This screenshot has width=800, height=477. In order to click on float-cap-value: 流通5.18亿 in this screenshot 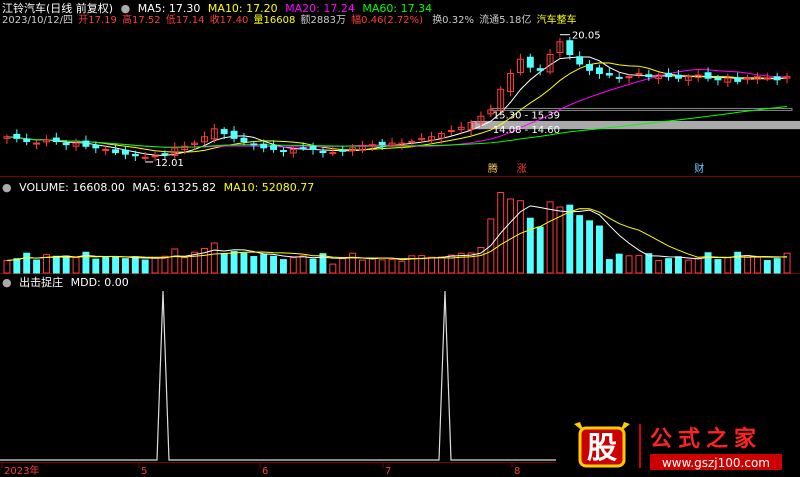, I will do `click(505, 20)`.